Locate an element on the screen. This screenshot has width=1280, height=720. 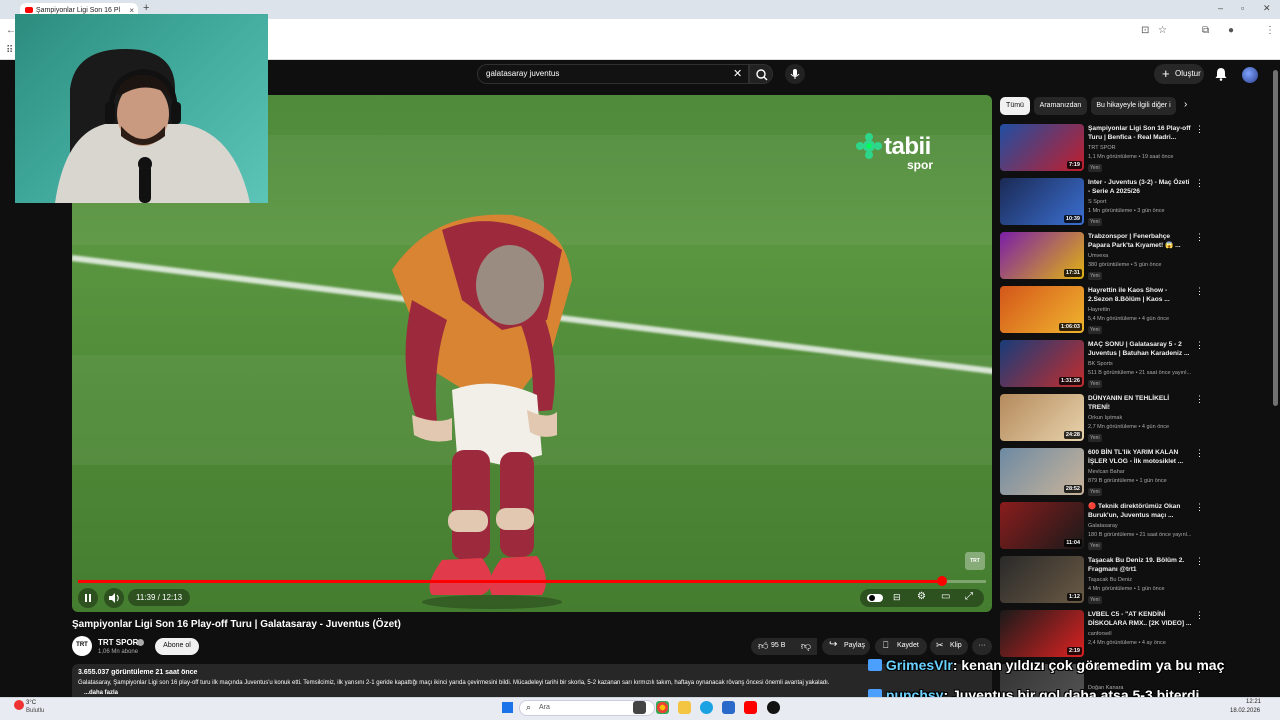
install-icon: ⊡ is located at coordinates (1145, 30).